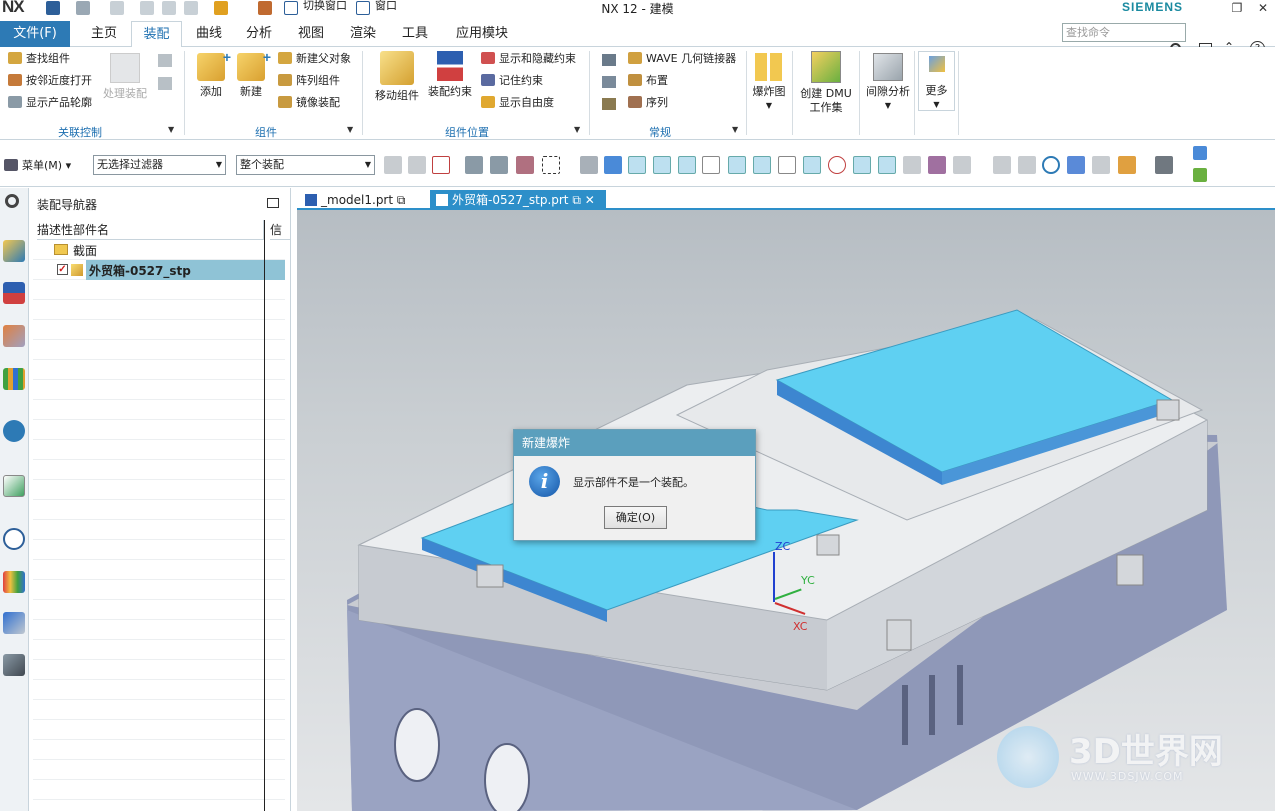 The width and height of the screenshot is (1275, 811). Describe the element at coordinates (50, 81) in the screenshot. I see `open-by-proximity-button: 按邻近度打开` at that location.